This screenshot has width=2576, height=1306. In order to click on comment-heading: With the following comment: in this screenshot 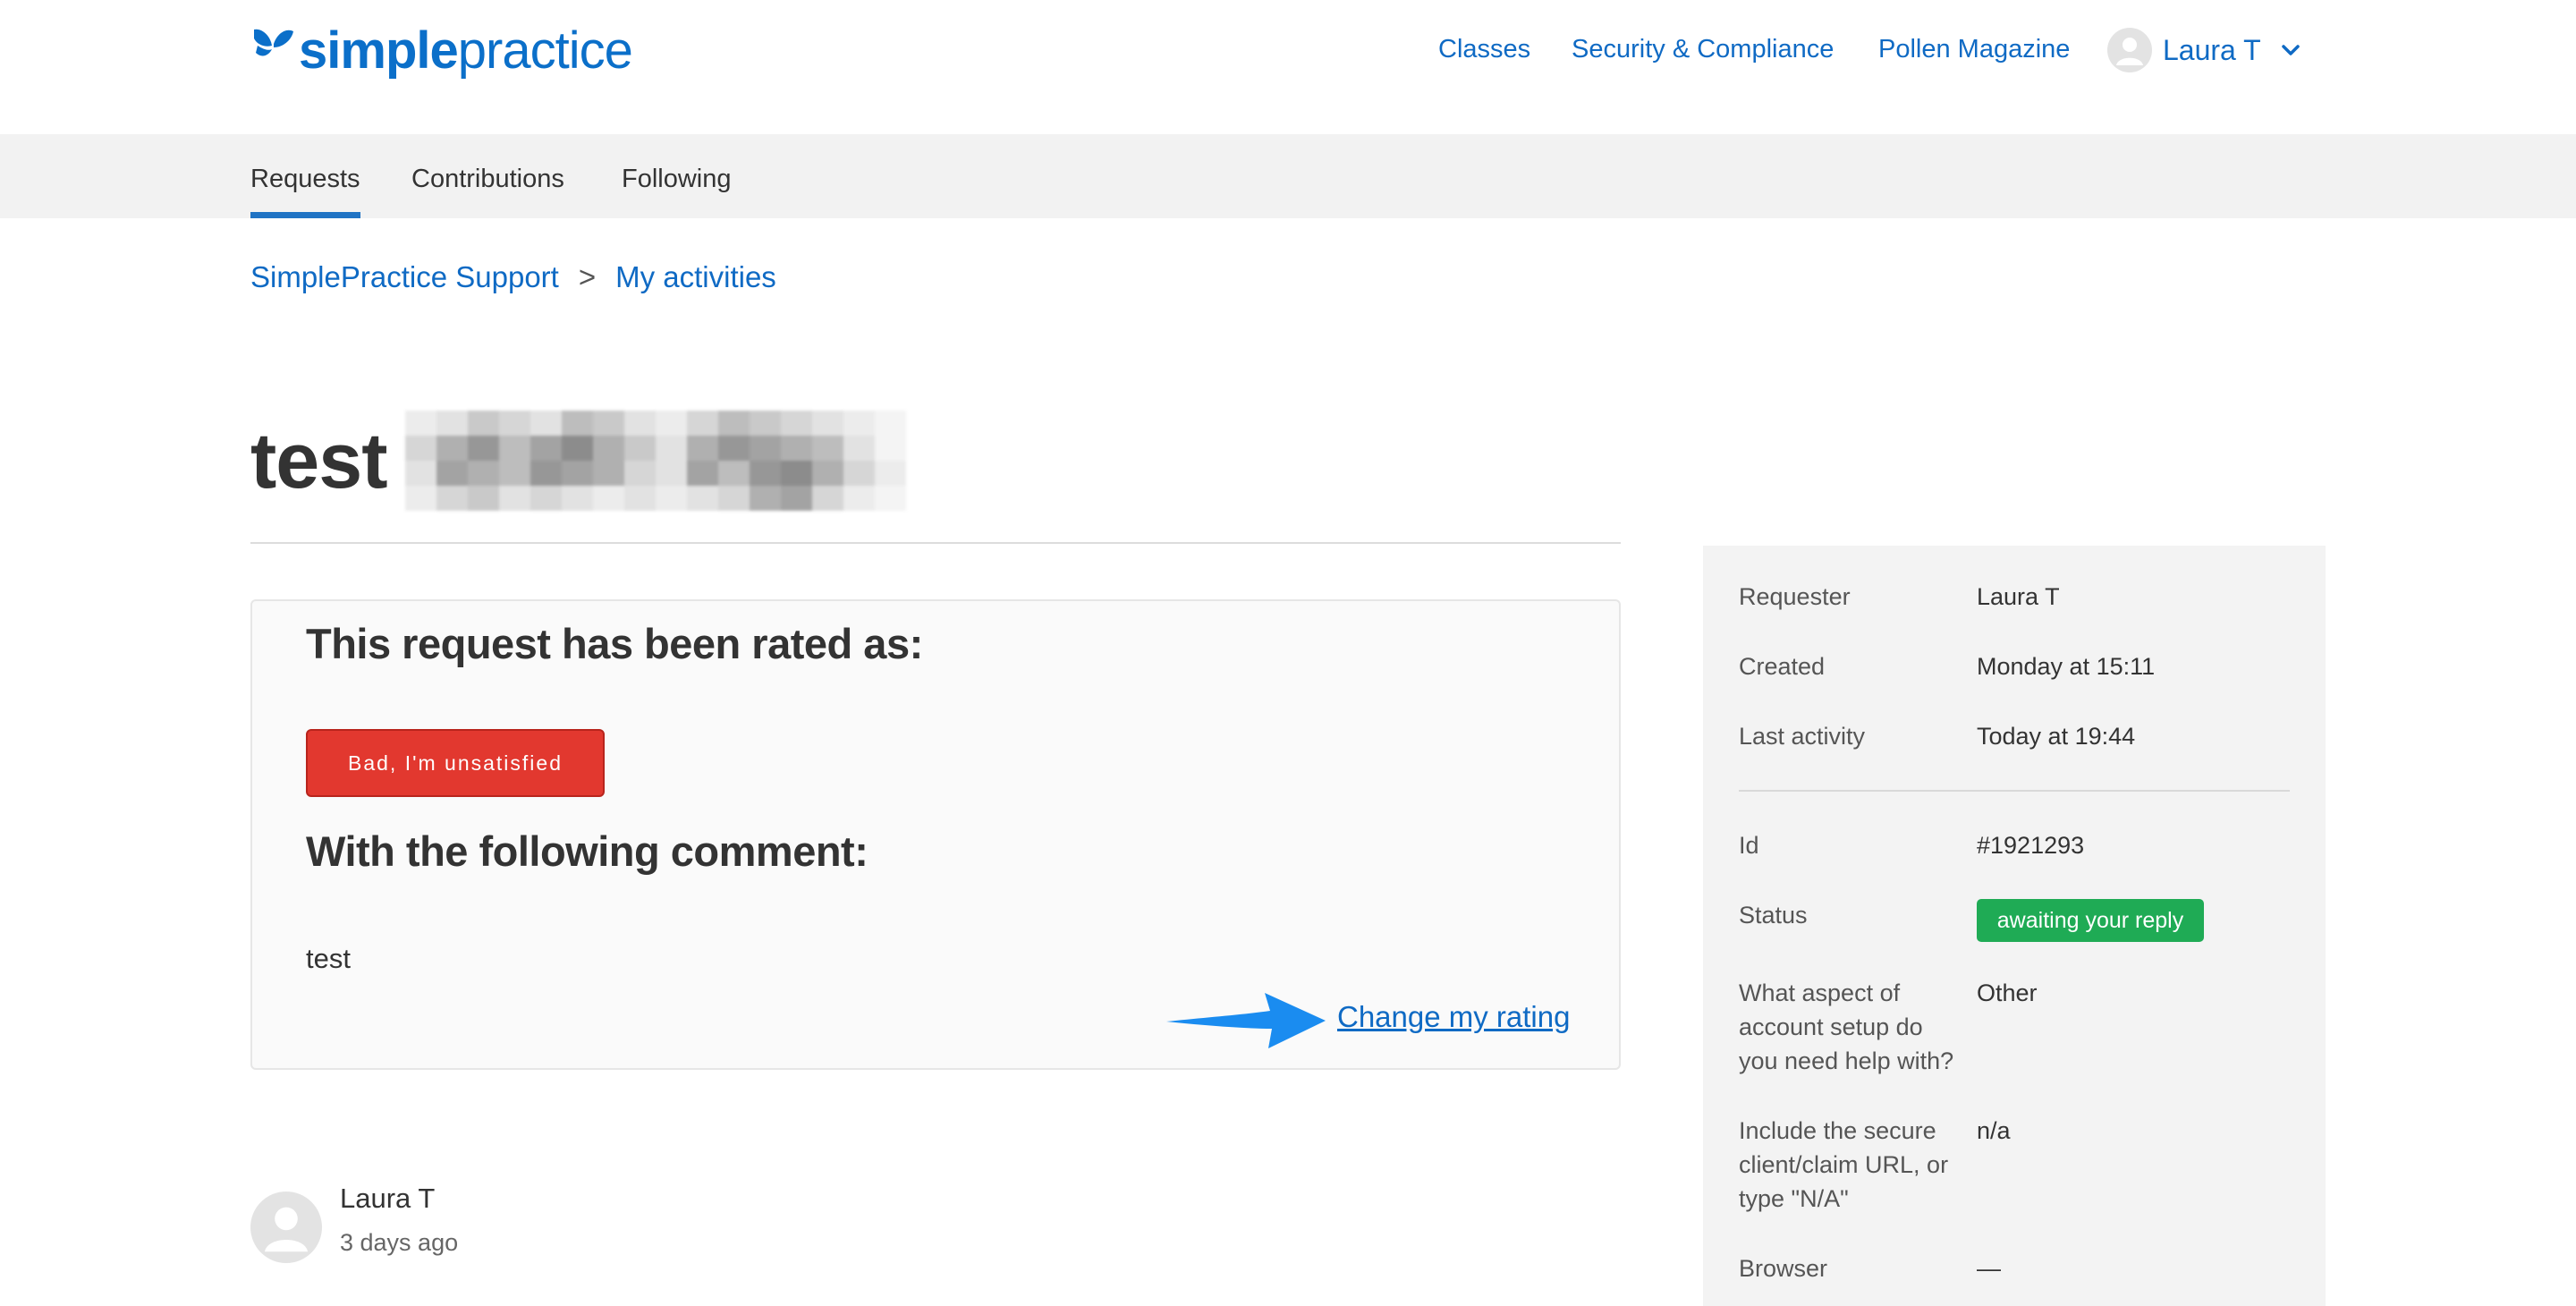, I will do `click(587, 851)`.